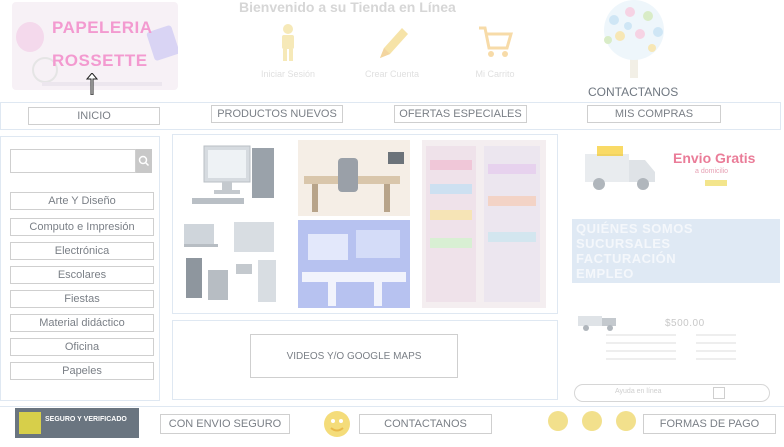 Image resolution: width=784 pixels, height=447 pixels. I want to click on pencil-icon, so click(394, 43).